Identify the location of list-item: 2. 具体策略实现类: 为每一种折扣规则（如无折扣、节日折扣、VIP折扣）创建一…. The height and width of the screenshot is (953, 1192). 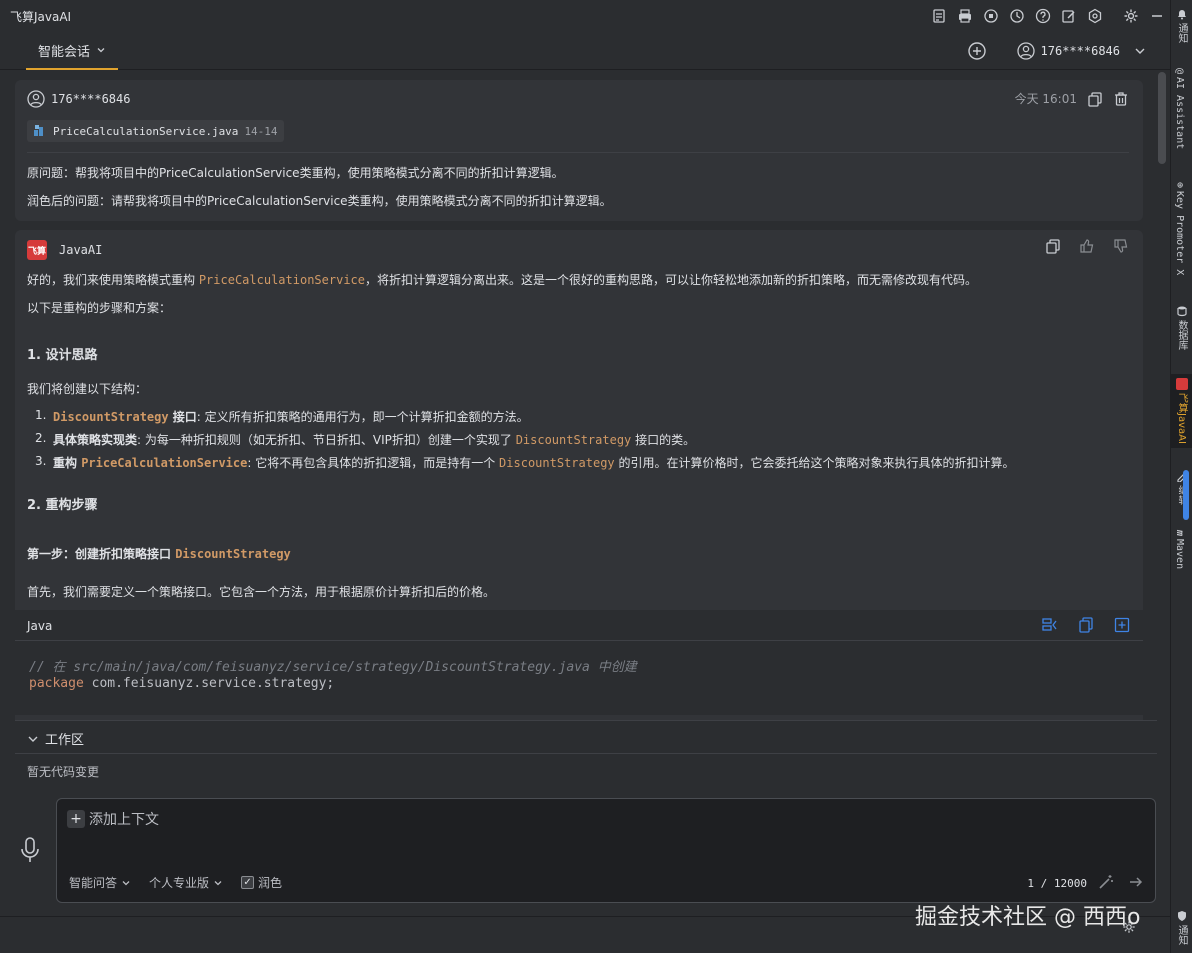
(365, 439).